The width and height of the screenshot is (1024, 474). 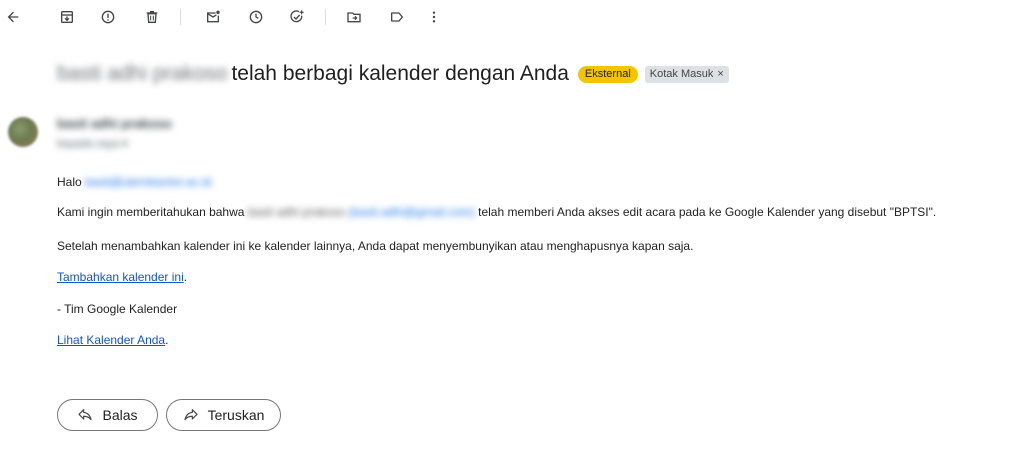 I want to click on delete-icon, so click(x=152, y=17).